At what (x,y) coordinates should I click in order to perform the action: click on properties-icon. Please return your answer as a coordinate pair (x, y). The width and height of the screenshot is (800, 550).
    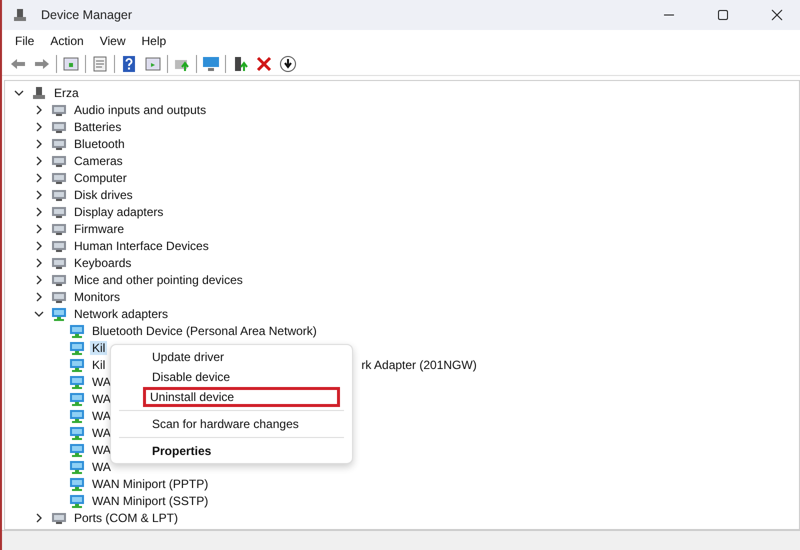
    Looking at the image, I should click on (100, 63).